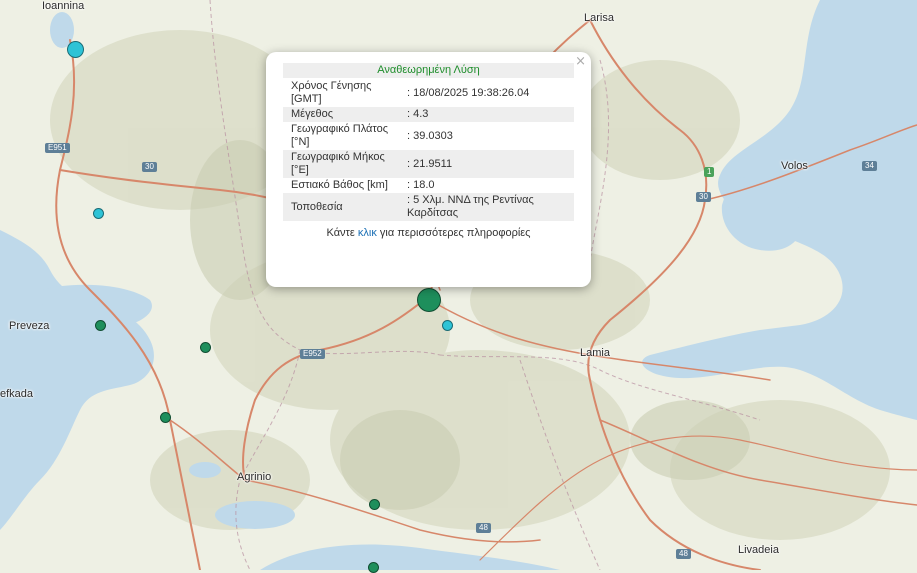 This screenshot has height=573, width=917. What do you see at coordinates (29, 326) in the screenshot?
I see `city-label-preveza: Preveza` at bounding box center [29, 326].